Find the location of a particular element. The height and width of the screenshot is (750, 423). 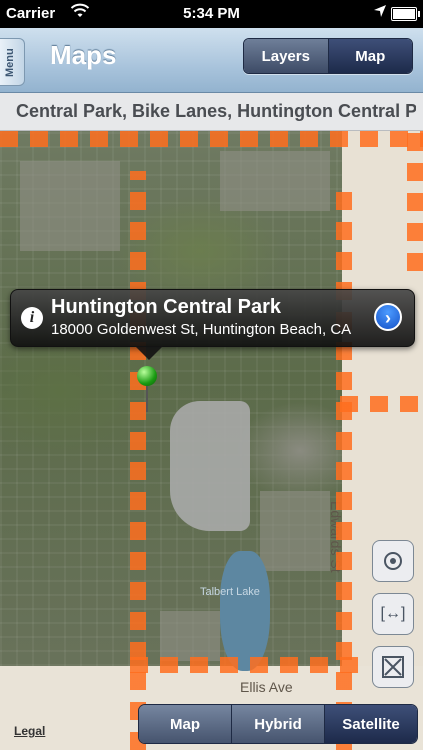

bike-lane-south is located at coordinates (245, 665).